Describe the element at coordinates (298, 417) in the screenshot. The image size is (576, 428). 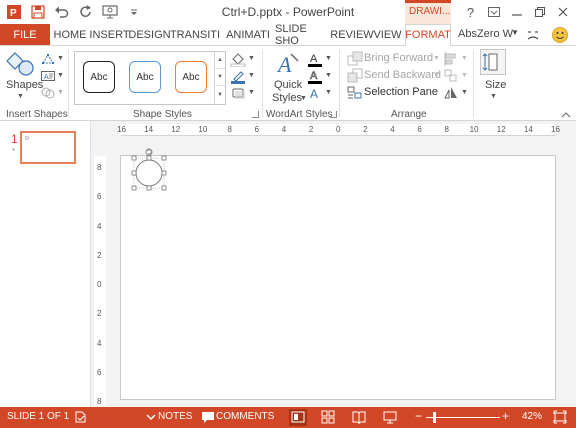
I see `normal-view-icon` at that location.